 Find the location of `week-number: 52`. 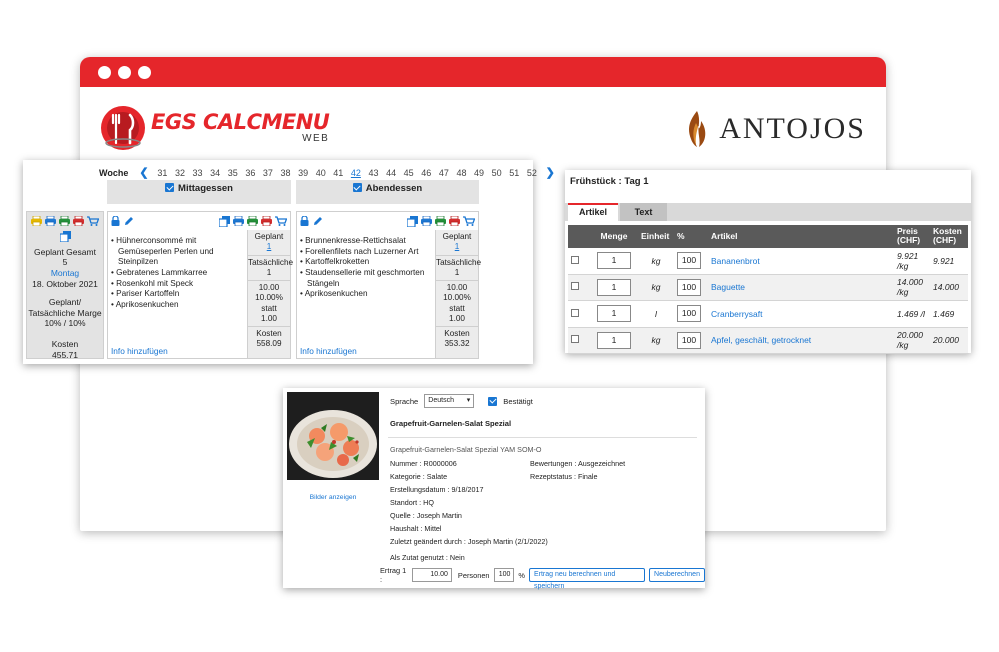

week-number: 52 is located at coordinates (532, 173).